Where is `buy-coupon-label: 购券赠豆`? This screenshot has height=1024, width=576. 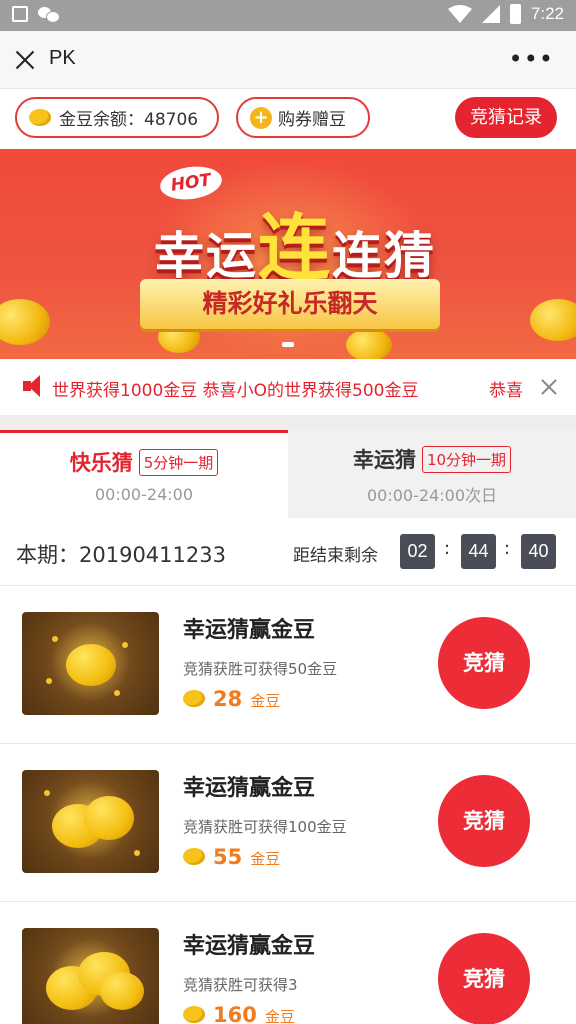
buy-coupon-label: 购券赠豆 is located at coordinates (312, 120).